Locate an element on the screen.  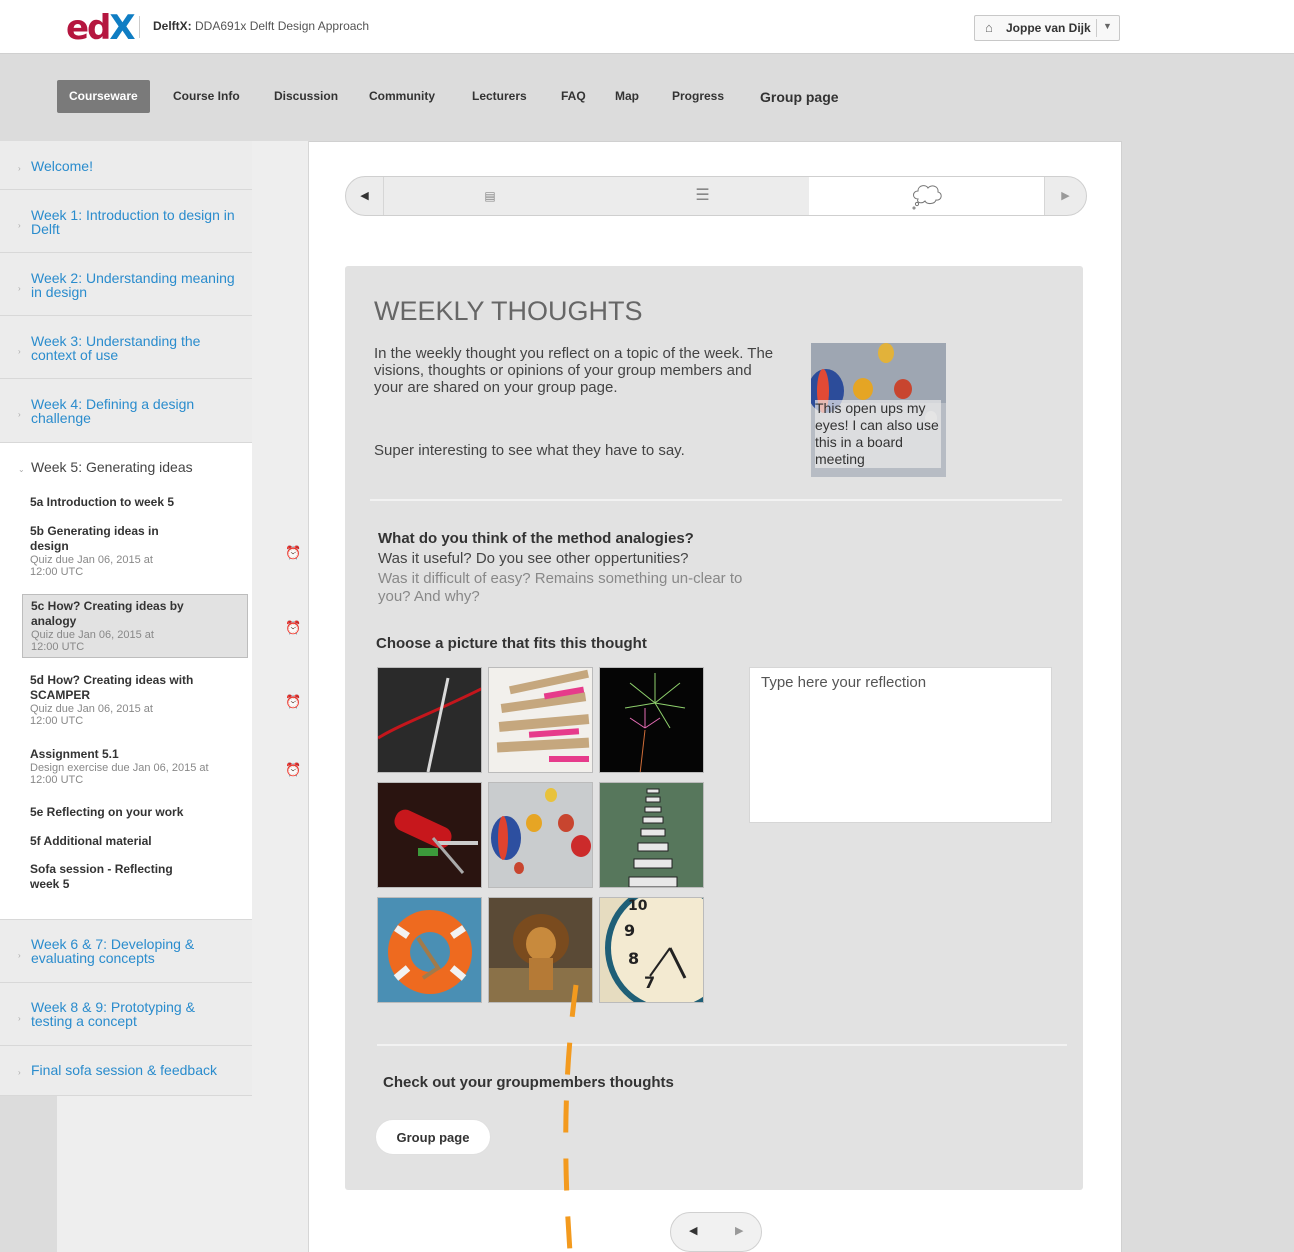
chapter-label: Week 4: Defining a design challenge is located at coordinates (113, 411).